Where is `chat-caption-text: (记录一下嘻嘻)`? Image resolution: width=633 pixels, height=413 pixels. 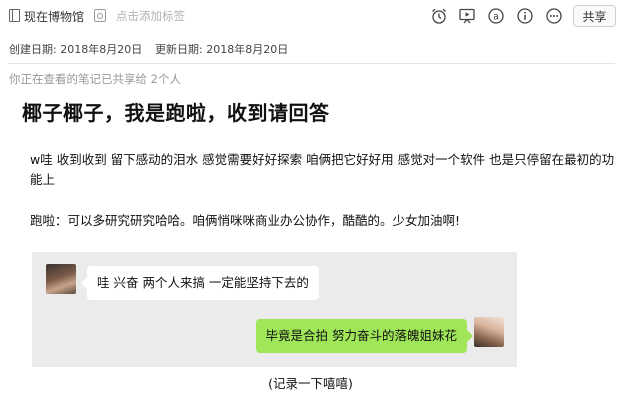 chat-caption-text: (记录一下嘻嘻) is located at coordinates (310, 383).